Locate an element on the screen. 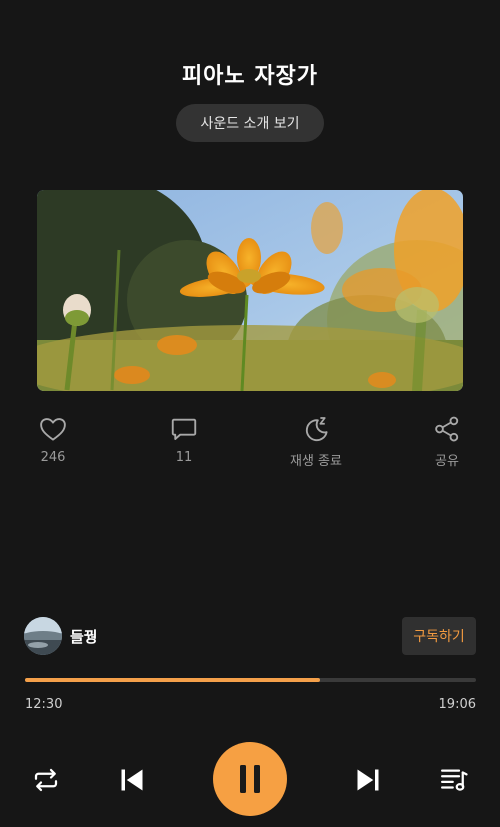  playback-controls is located at coordinates (250, 780).